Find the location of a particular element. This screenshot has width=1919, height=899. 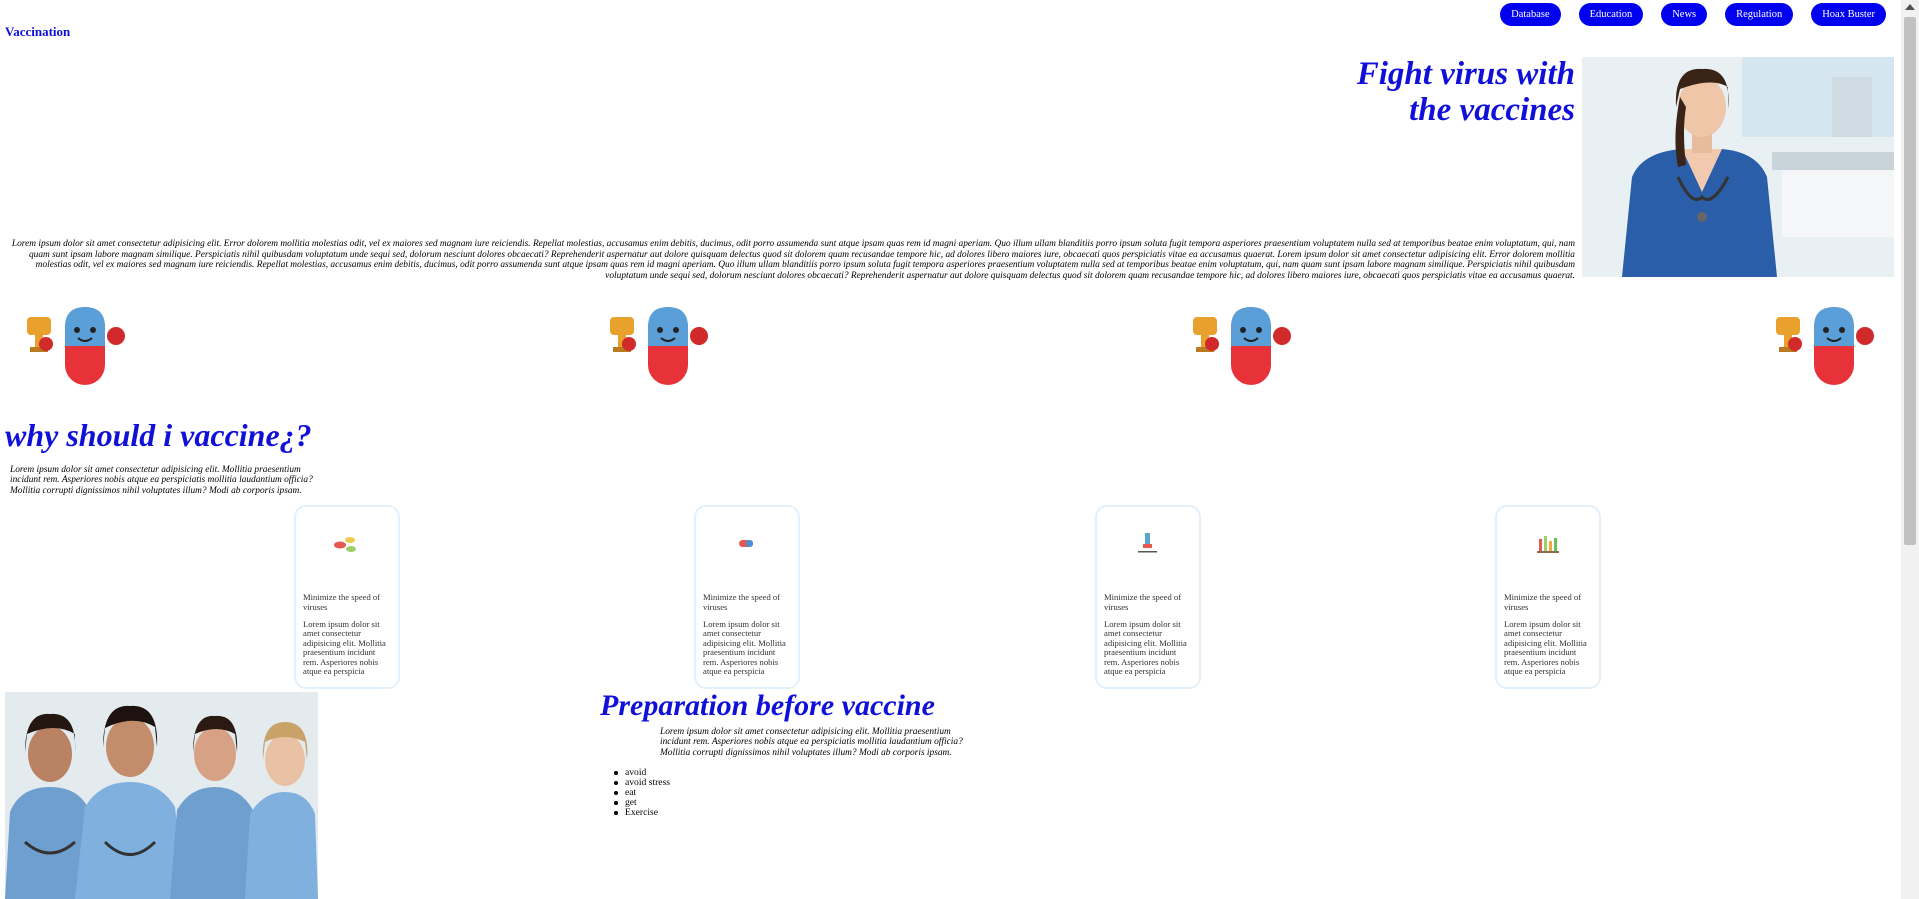

hero-title: Fight virus with the vaccines is located at coordinates (1425, 92).